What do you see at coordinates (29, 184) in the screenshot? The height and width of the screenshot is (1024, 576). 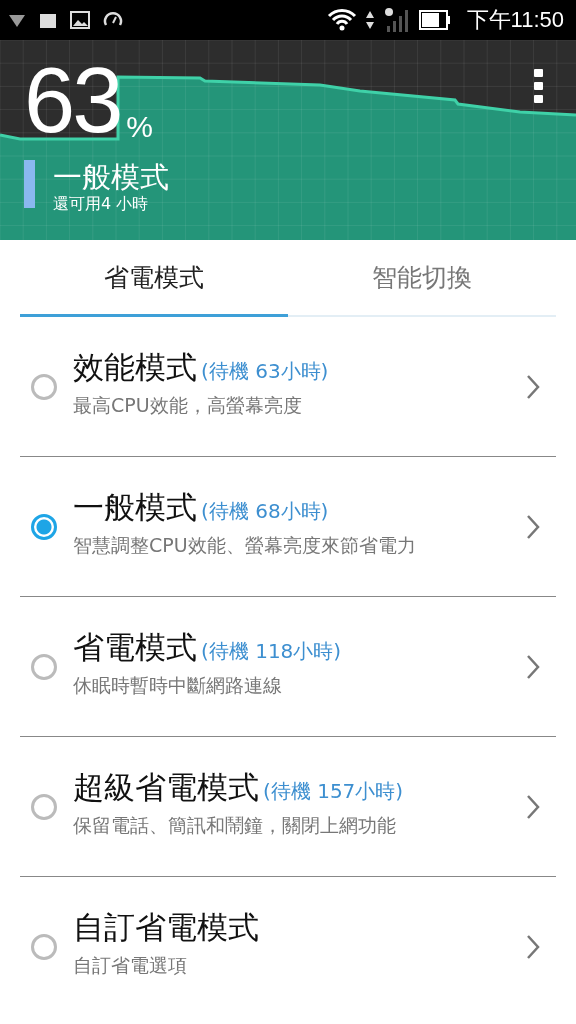 I see `mode-indicator` at bounding box center [29, 184].